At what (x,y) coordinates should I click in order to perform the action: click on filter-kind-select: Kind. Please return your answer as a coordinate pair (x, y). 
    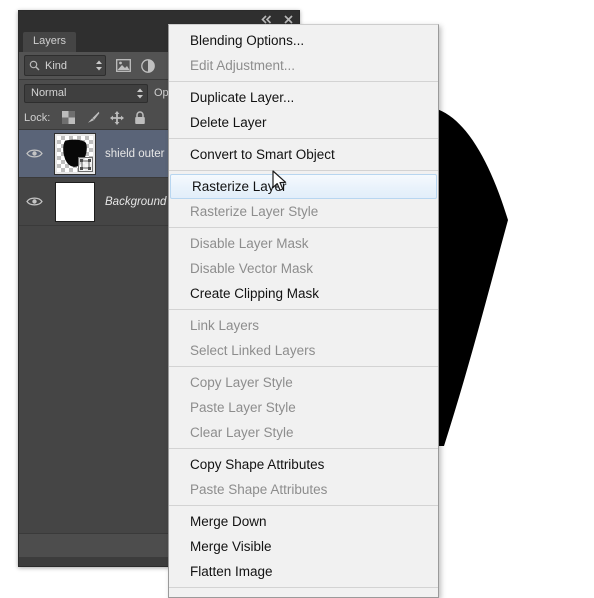
    Looking at the image, I should click on (65, 65).